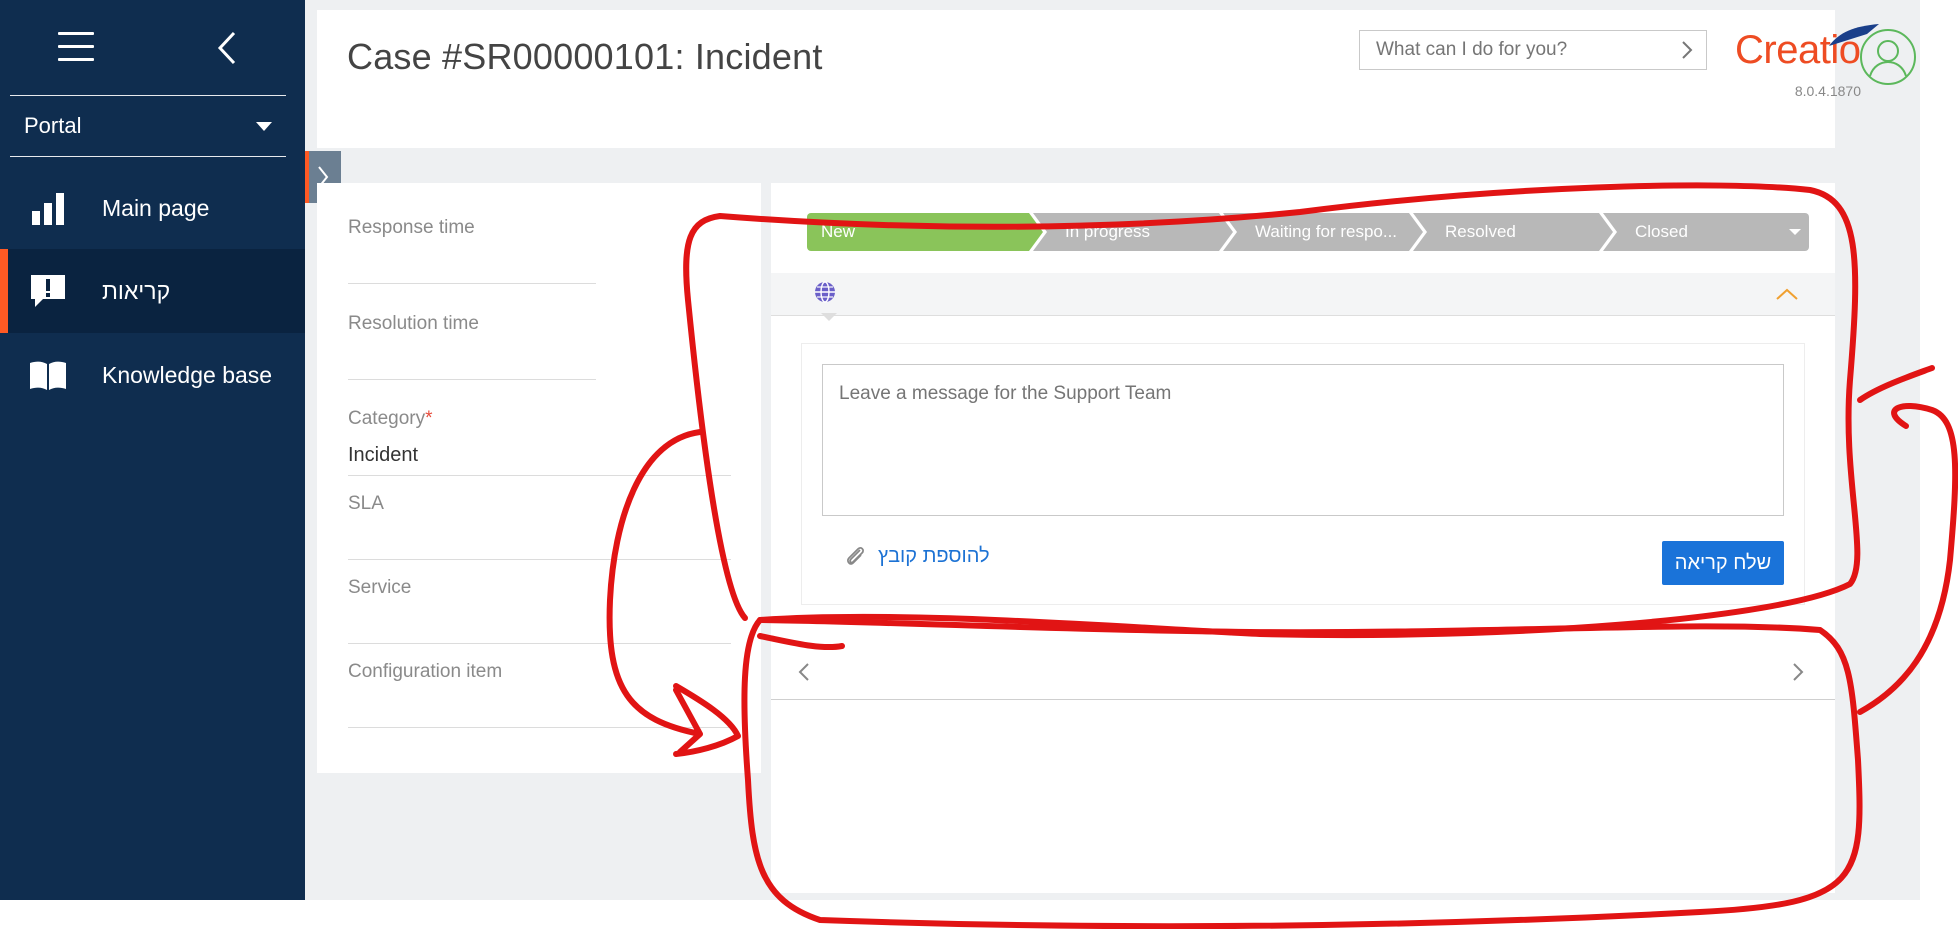 Image resolution: width=1958 pixels, height=929 pixels. Describe the element at coordinates (1303, 297) in the screenshot. I see `tabs-bar` at that location.